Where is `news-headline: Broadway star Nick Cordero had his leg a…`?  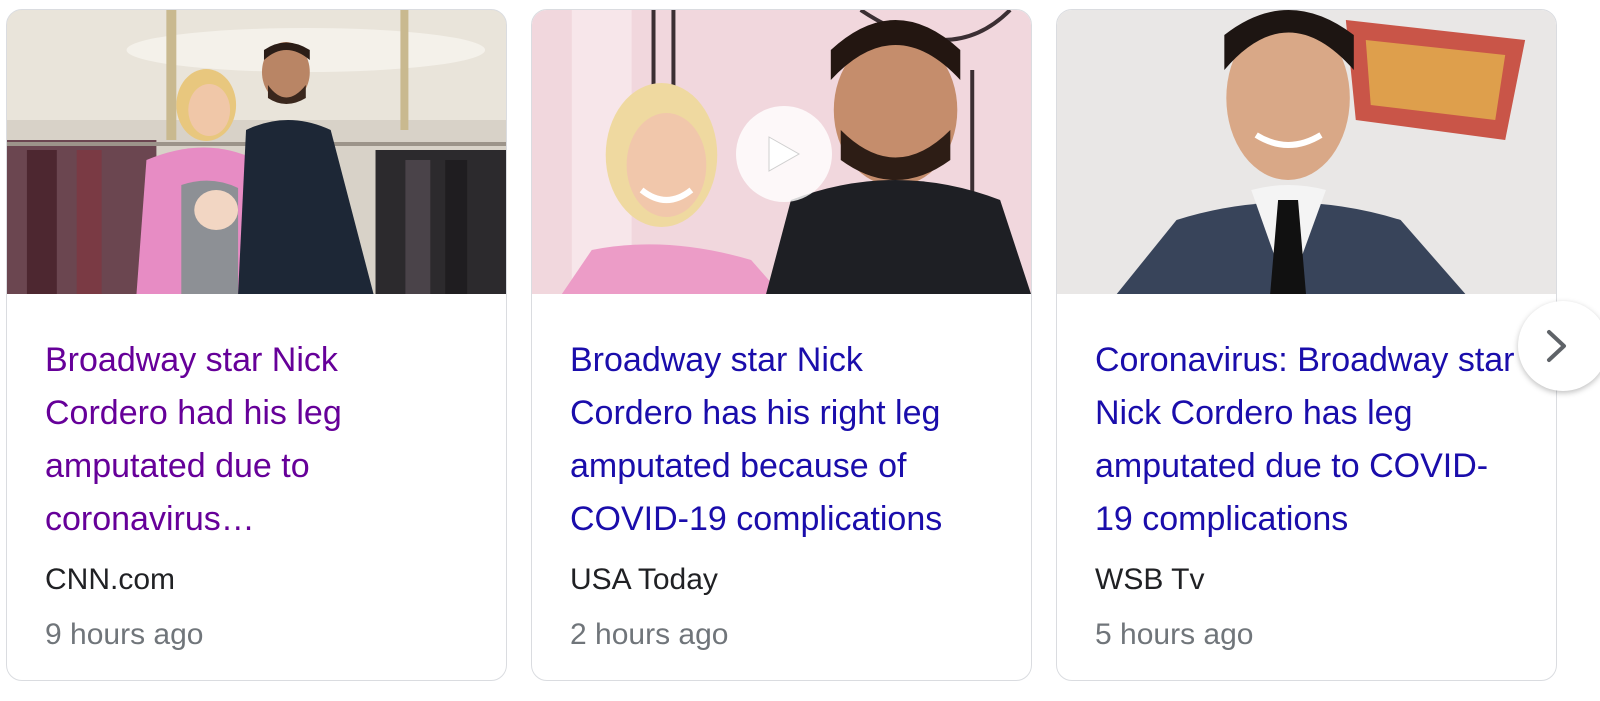
news-headline: Broadway star Nick Cordero had his leg a… is located at coordinates (256, 440).